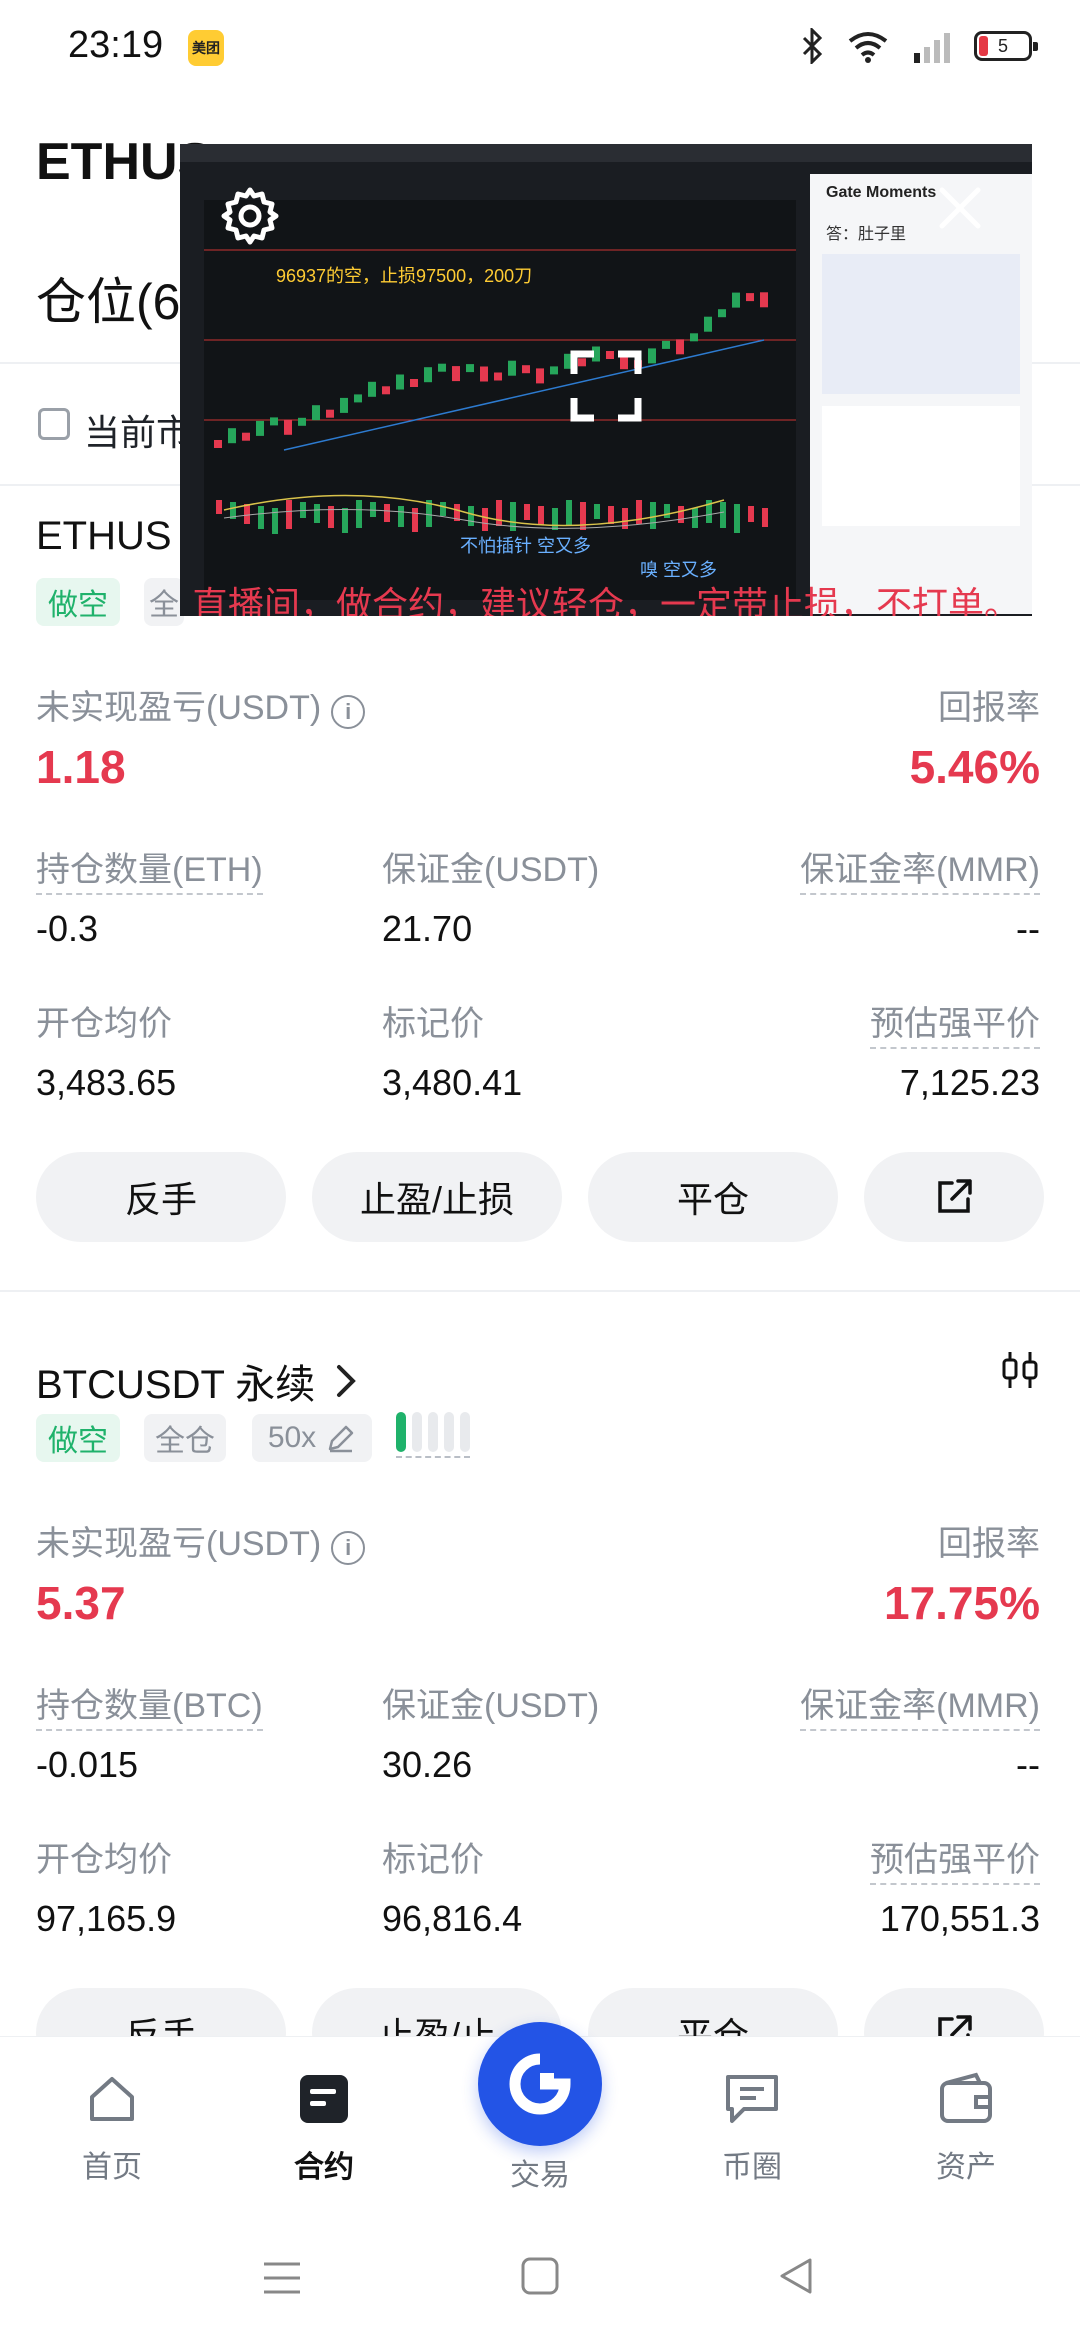  I want to click on leverage-bar, so click(449, 1432).